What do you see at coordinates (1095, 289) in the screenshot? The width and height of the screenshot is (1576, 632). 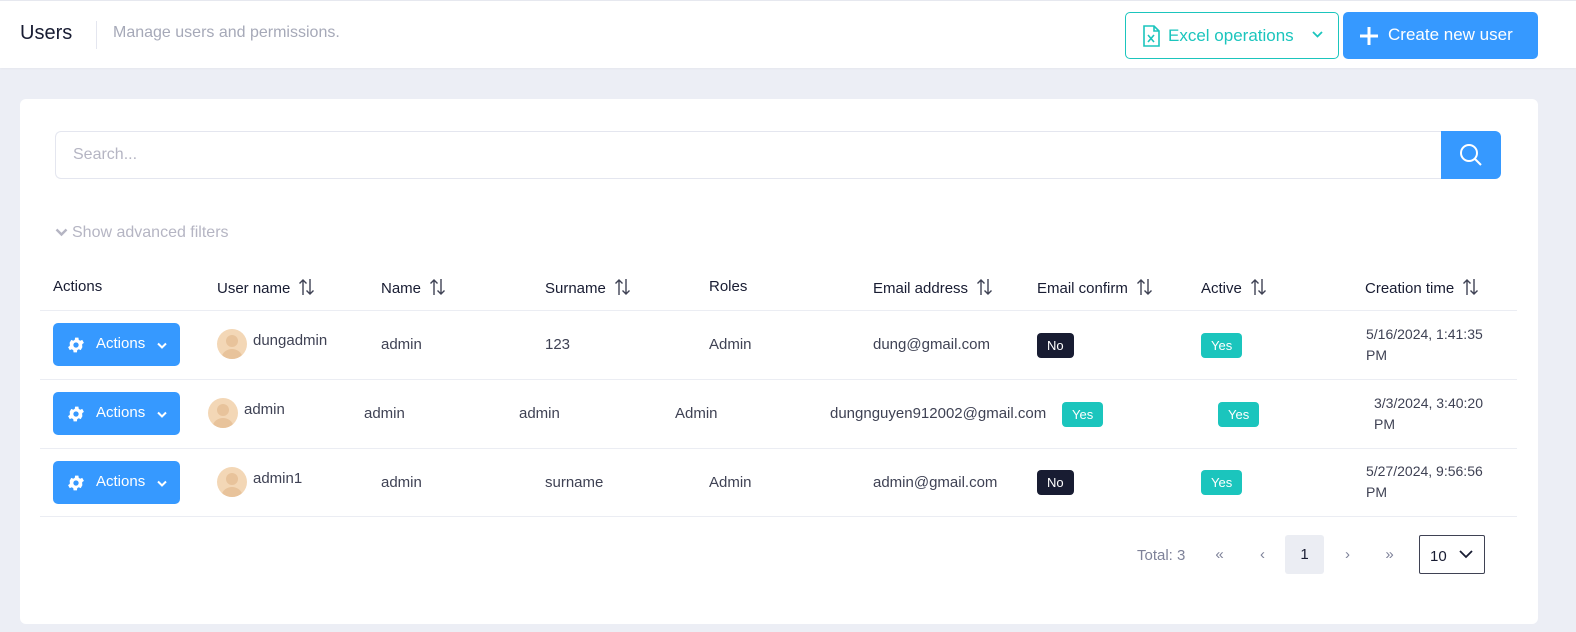 I see `column-header-email-confirm: Email confirm` at bounding box center [1095, 289].